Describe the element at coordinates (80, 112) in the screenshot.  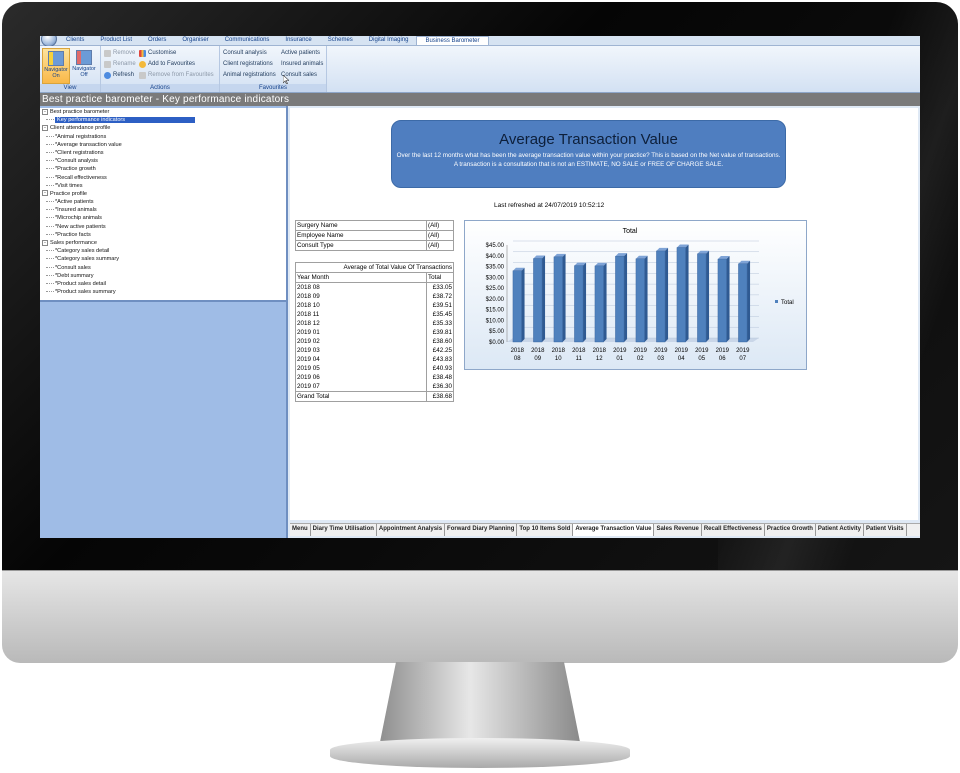
I see `tree-node-label: Best practice barometer` at that location.